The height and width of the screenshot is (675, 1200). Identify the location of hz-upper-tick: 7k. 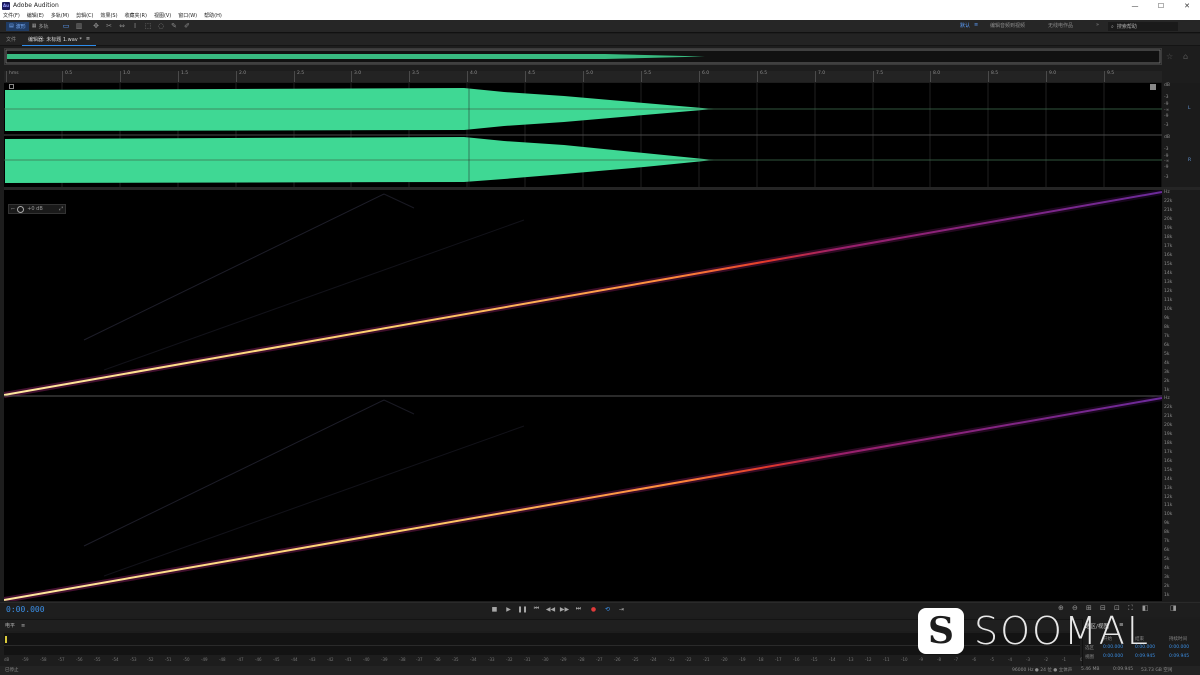
(1167, 336).